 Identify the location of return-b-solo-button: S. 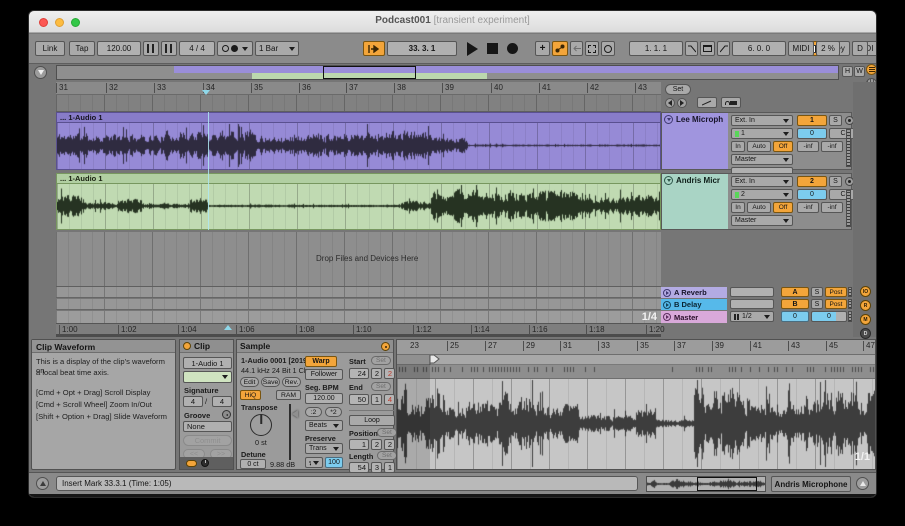
(817, 304).